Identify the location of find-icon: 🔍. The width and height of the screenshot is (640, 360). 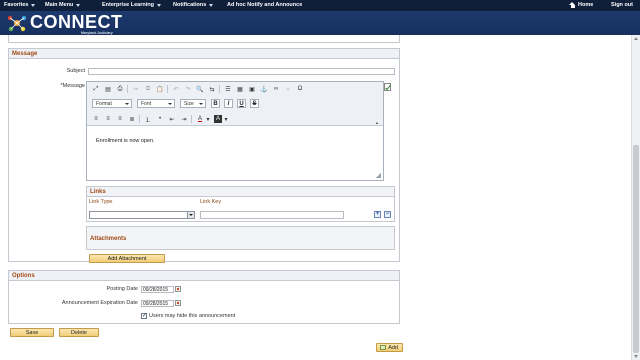
(200, 89).